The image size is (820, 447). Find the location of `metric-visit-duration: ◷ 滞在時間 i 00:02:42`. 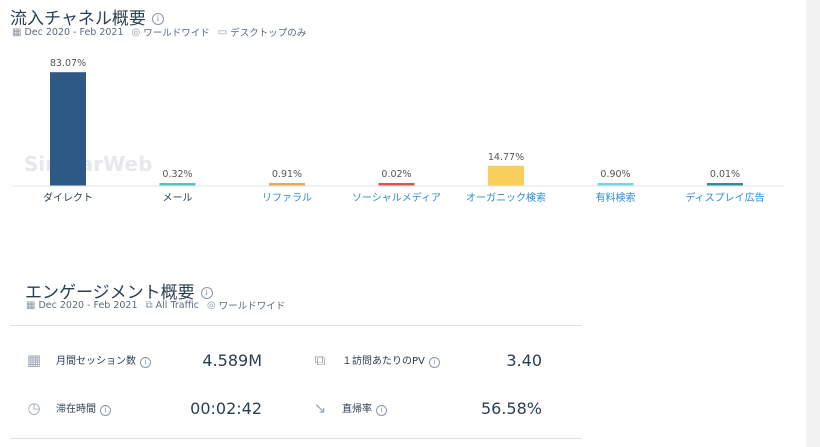

metric-visit-duration: ◷ 滞在時間 i 00:02:42 is located at coordinates (153, 408).